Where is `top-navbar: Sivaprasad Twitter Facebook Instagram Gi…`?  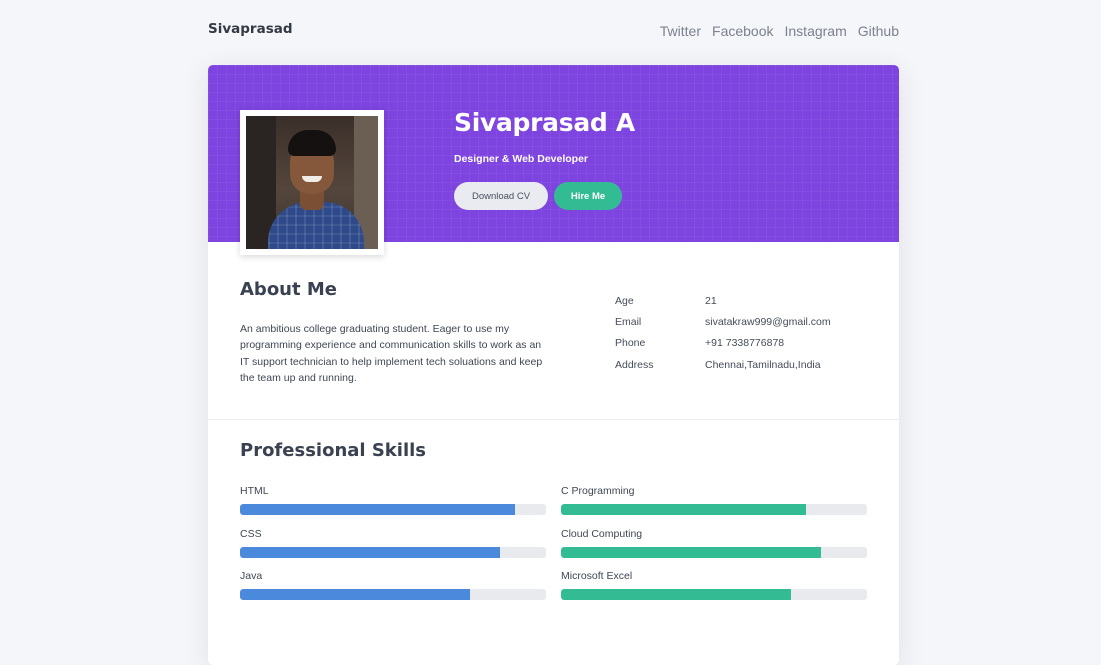 top-navbar: Sivaprasad Twitter Facebook Instagram Gi… is located at coordinates (553, 30).